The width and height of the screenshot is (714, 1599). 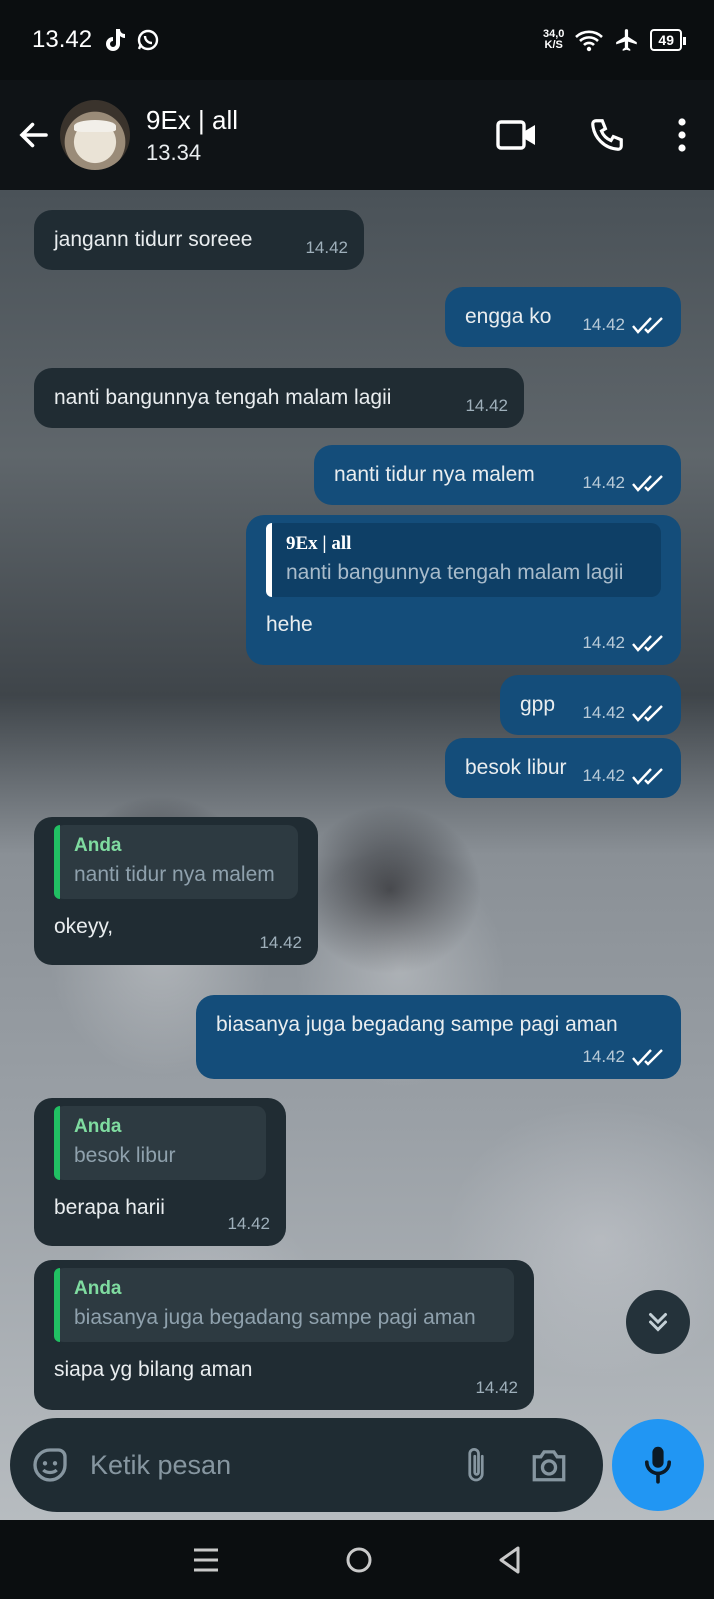 I want to click on message-text: nanti bangunnya tengah malam lagii, so click(x=223, y=397).